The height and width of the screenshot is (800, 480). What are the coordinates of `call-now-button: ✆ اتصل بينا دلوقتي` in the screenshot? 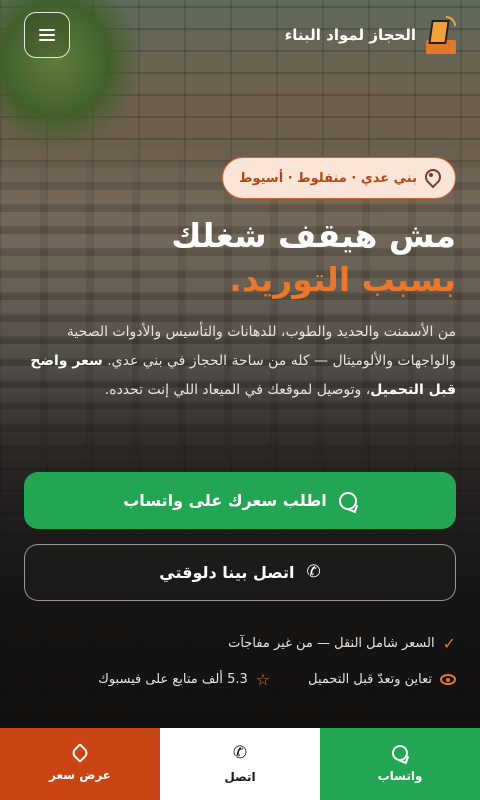 It's located at (240, 572).